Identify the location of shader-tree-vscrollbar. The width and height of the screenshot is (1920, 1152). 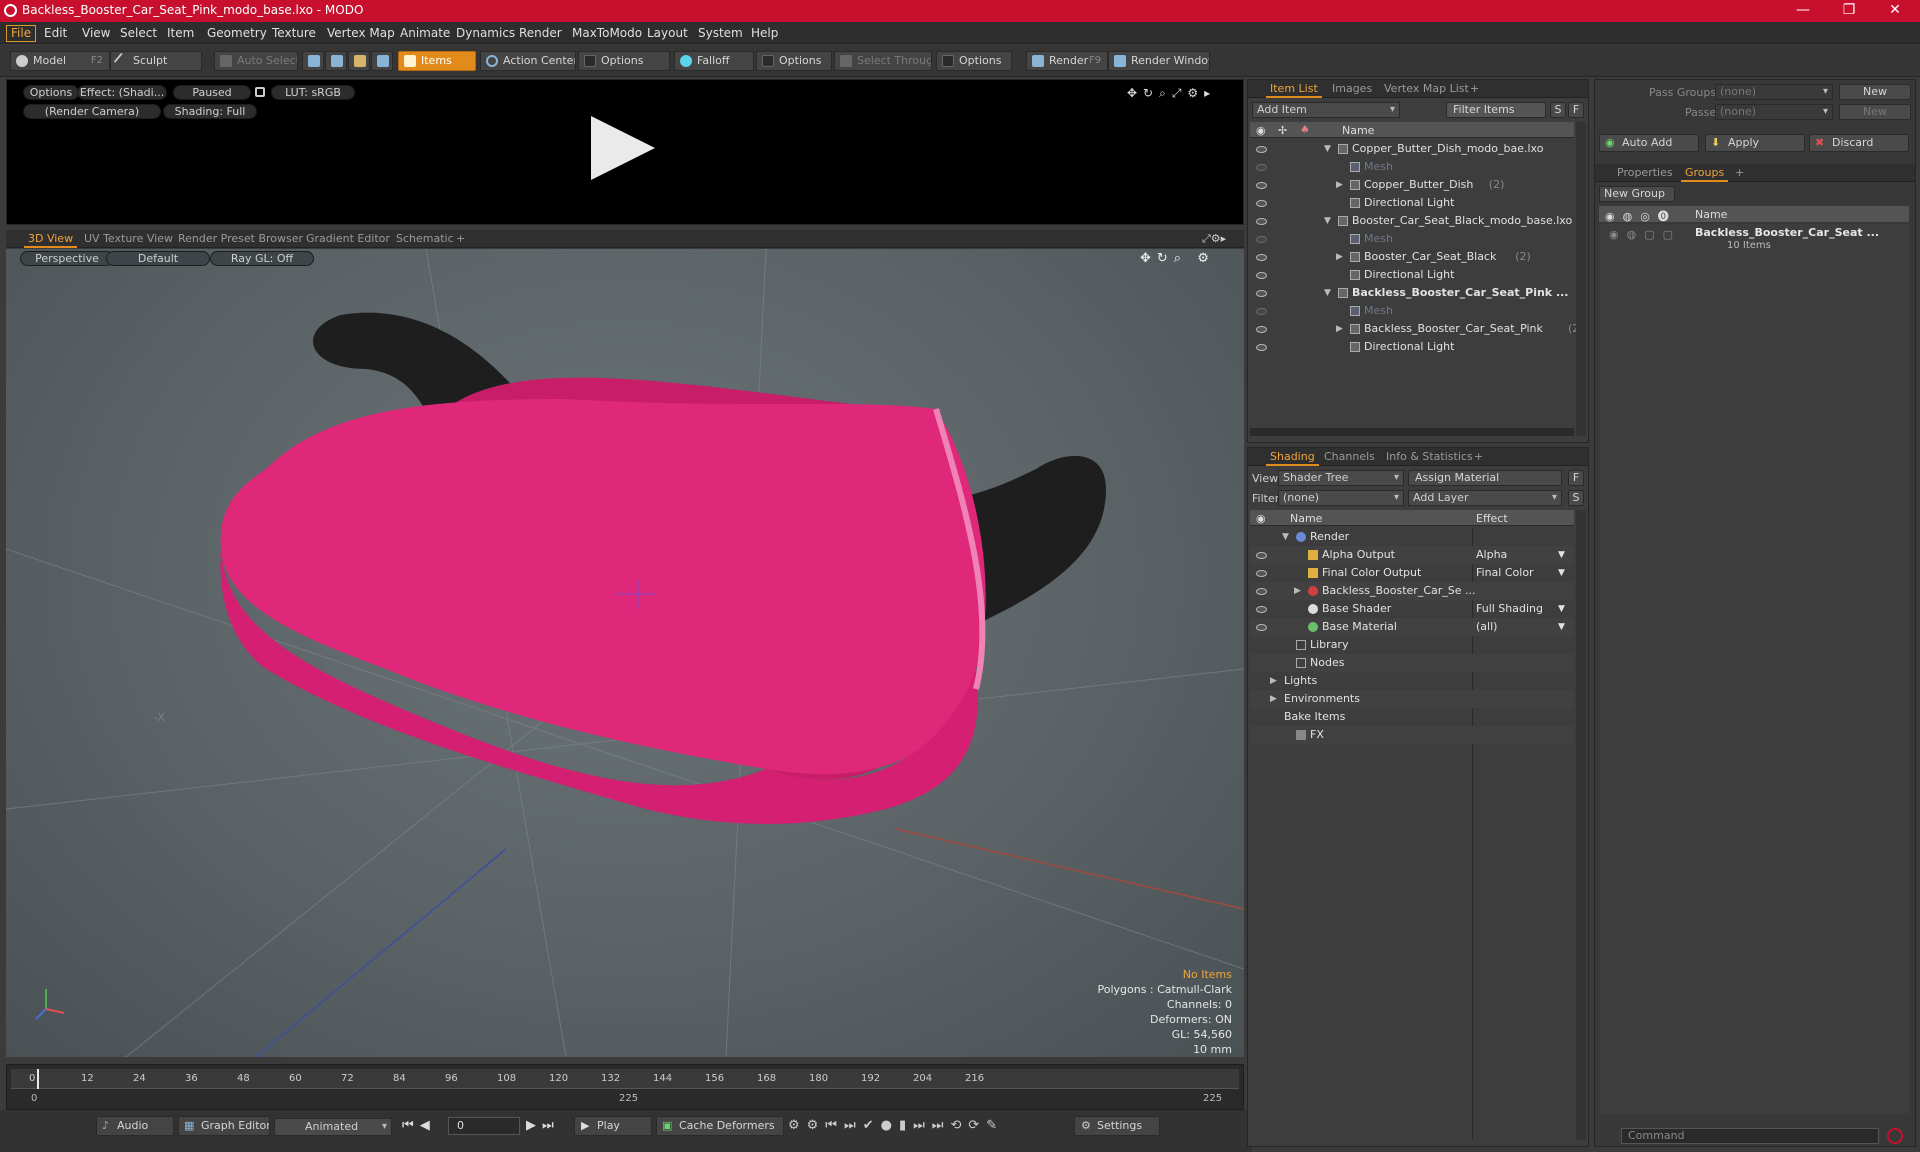
(1581, 825).